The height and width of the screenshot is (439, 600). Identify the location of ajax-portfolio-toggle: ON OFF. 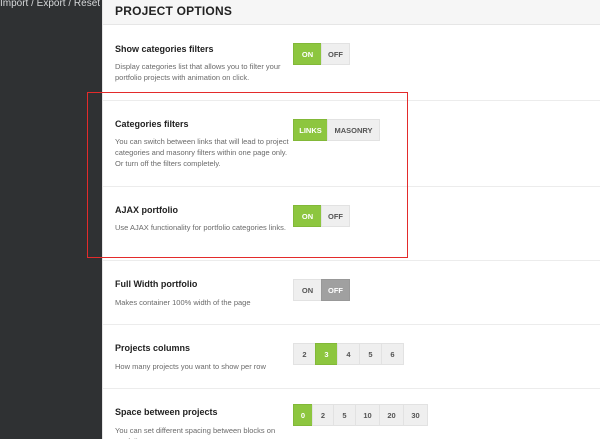
(321, 216).